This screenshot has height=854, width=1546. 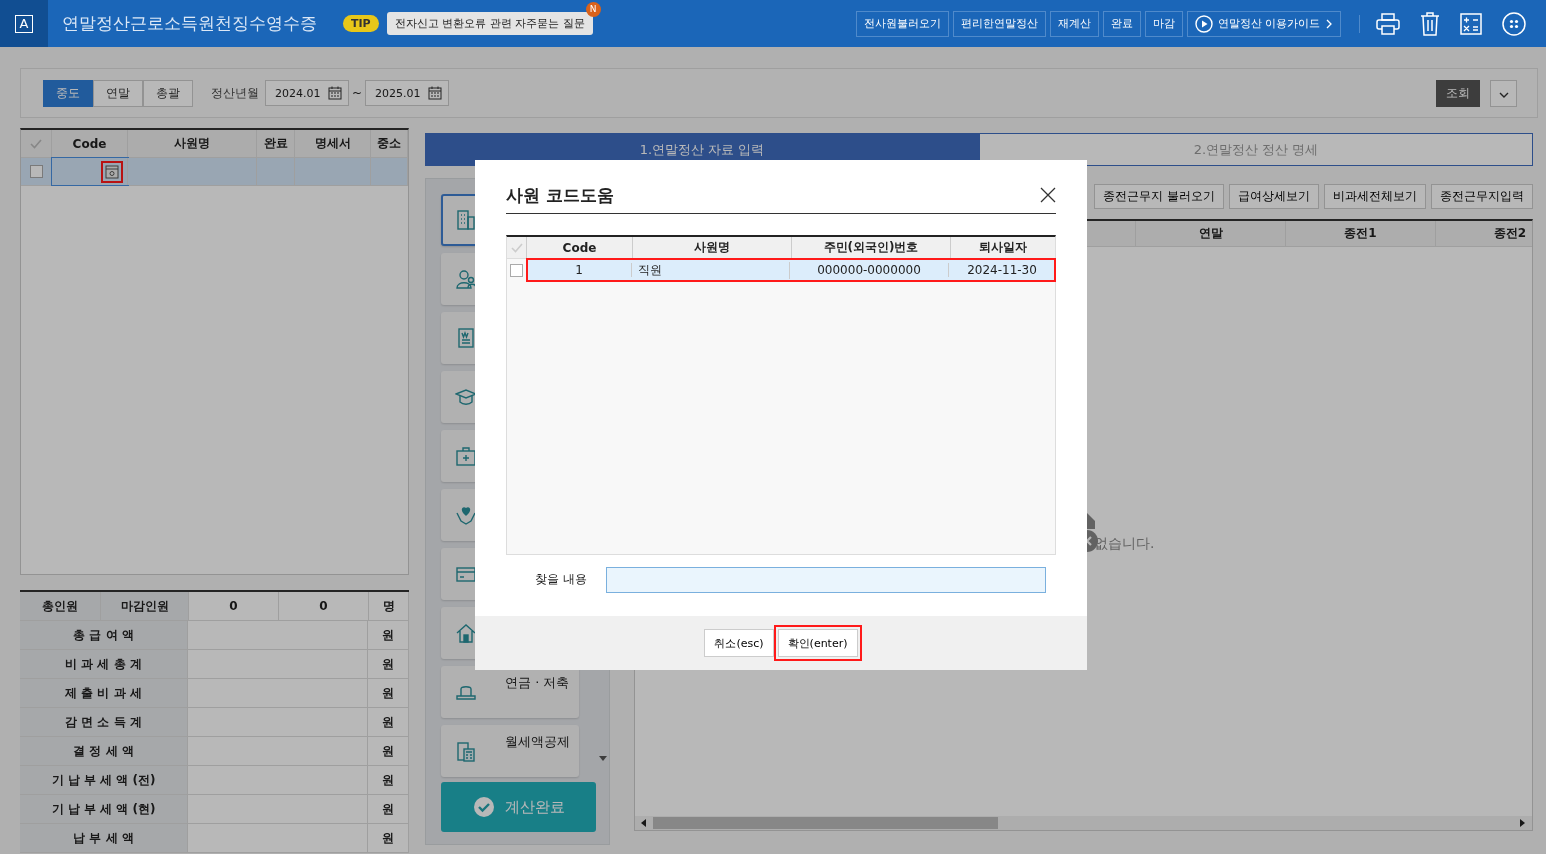 I want to click on chevron-down-icon, so click(x=1503, y=94).